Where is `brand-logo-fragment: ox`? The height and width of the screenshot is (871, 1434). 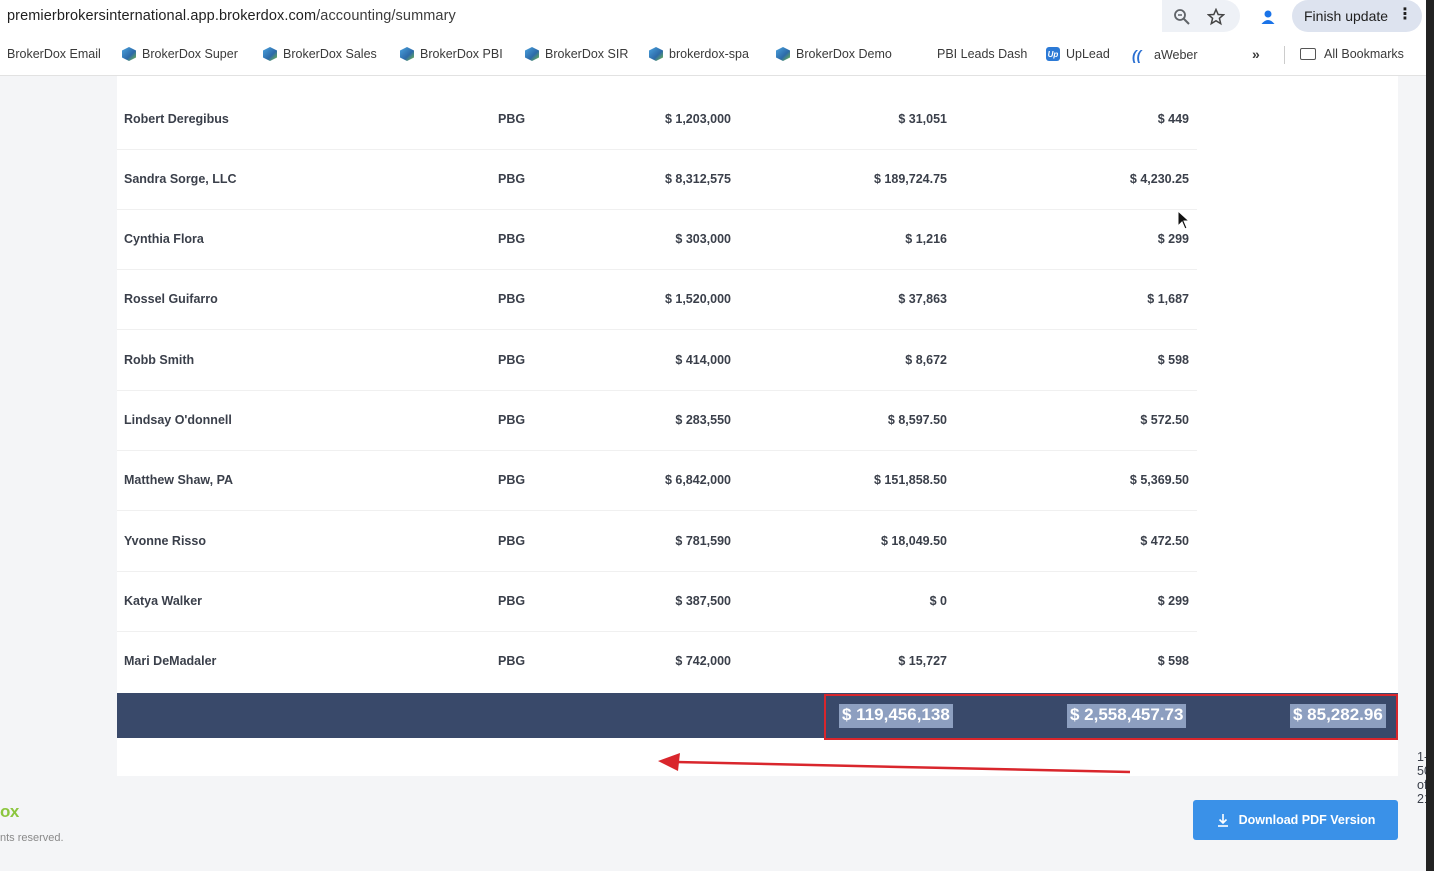
brand-logo-fragment: ox is located at coordinates (9, 811).